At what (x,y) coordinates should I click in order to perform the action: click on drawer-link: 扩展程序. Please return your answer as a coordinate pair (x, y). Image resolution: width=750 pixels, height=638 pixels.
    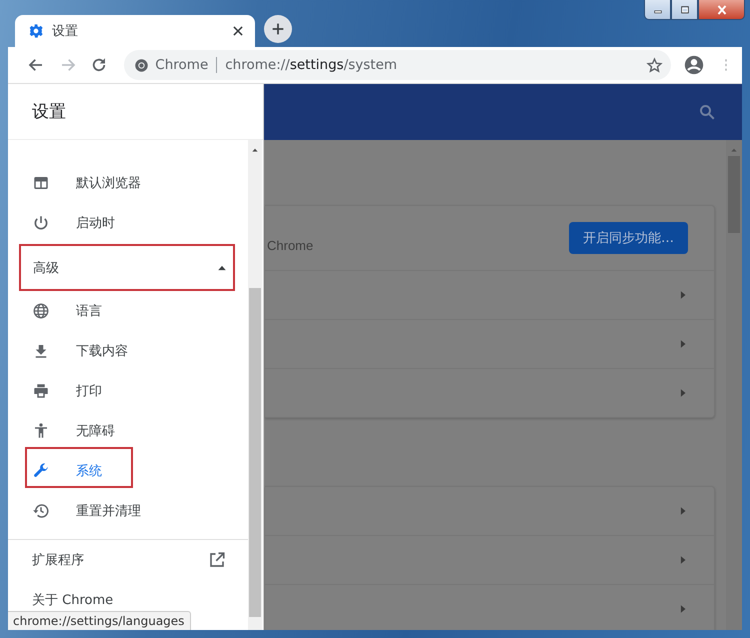
    Looking at the image, I should click on (128, 560).